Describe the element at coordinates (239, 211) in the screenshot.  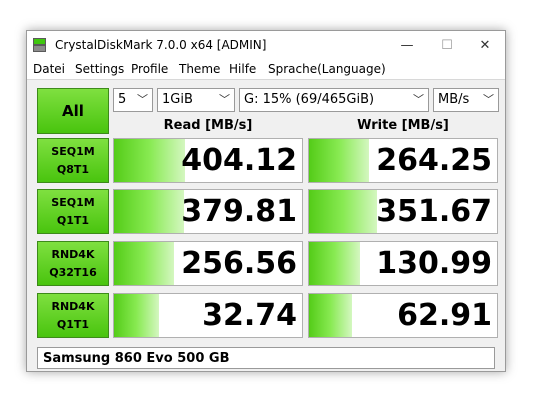
I see `read-value: 379.81` at that location.